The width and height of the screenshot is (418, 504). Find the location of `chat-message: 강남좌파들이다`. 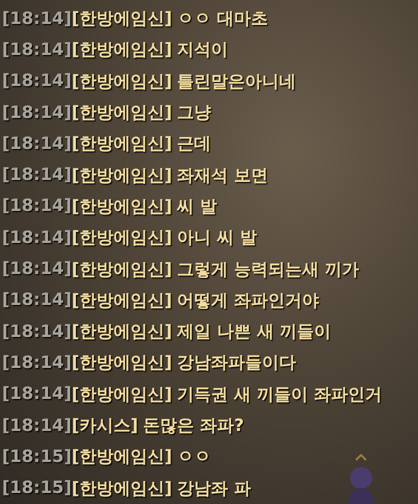

chat-message: 강남좌파들이다 is located at coordinates (236, 363).